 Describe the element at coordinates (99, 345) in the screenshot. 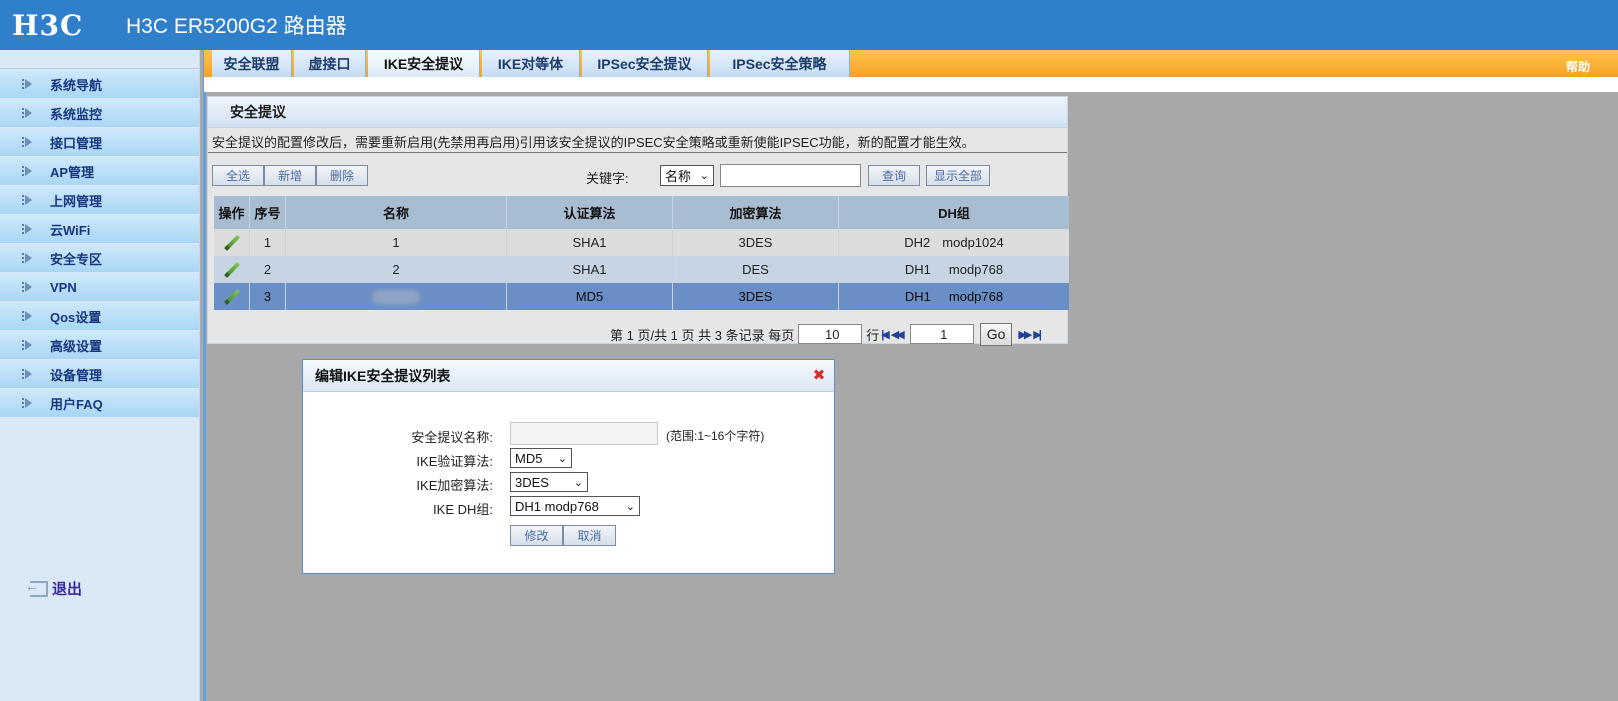

I see `sidebar-item-advanced: 高级设置` at that location.